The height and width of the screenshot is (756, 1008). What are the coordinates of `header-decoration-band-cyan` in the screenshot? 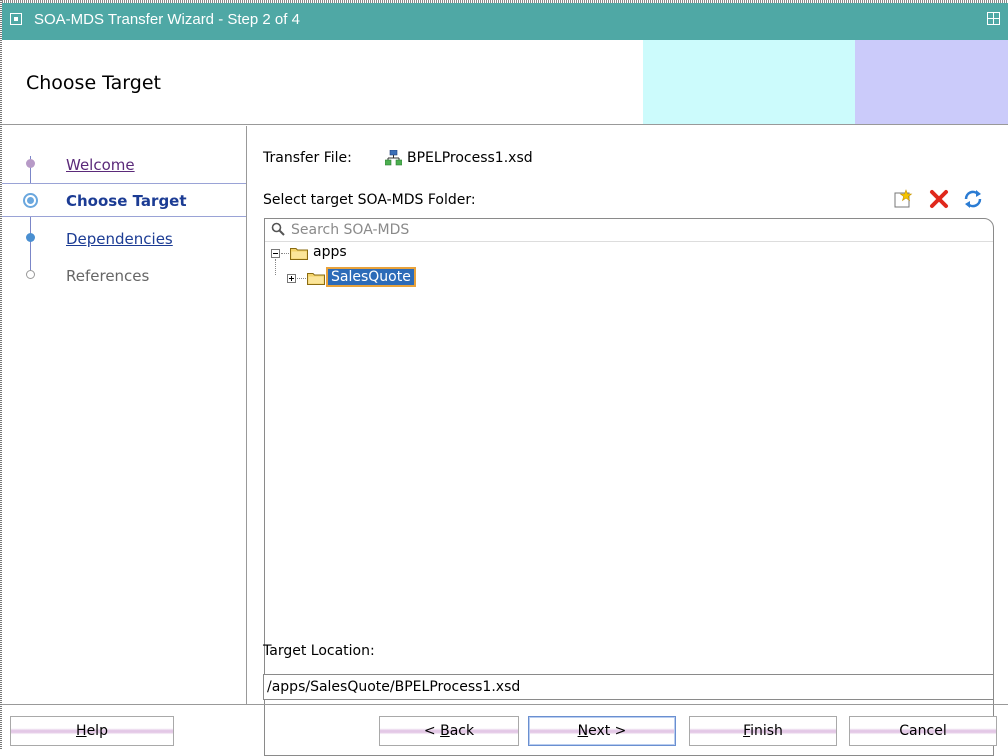 It's located at (749, 82).